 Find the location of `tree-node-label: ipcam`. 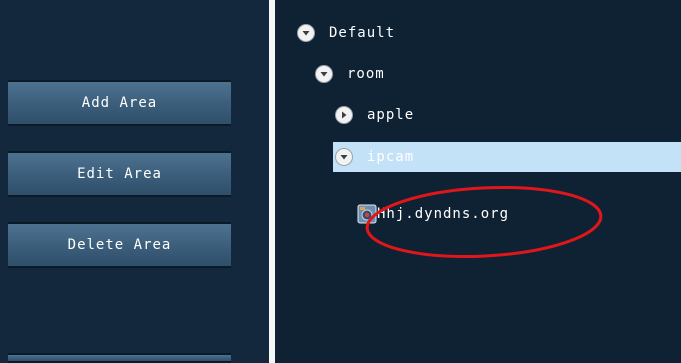

tree-node-label: ipcam is located at coordinates (391, 157).